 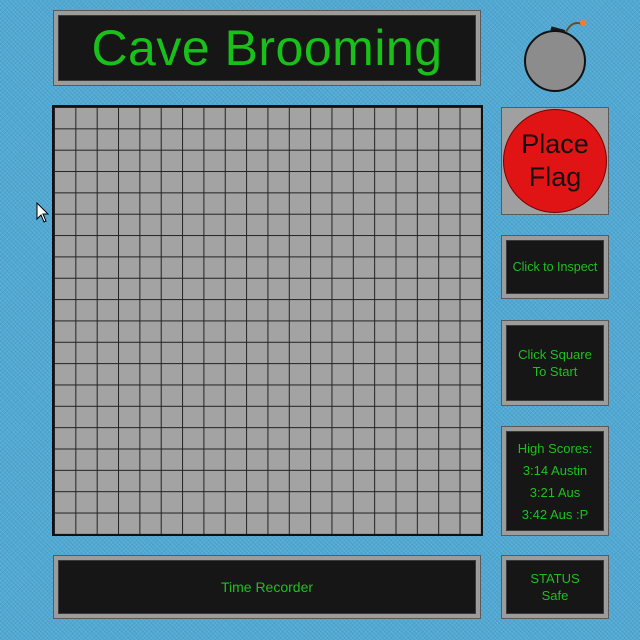 What do you see at coordinates (555, 470) in the screenshot?
I see `high-score-entry: 3:14 Austin` at bounding box center [555, 470].